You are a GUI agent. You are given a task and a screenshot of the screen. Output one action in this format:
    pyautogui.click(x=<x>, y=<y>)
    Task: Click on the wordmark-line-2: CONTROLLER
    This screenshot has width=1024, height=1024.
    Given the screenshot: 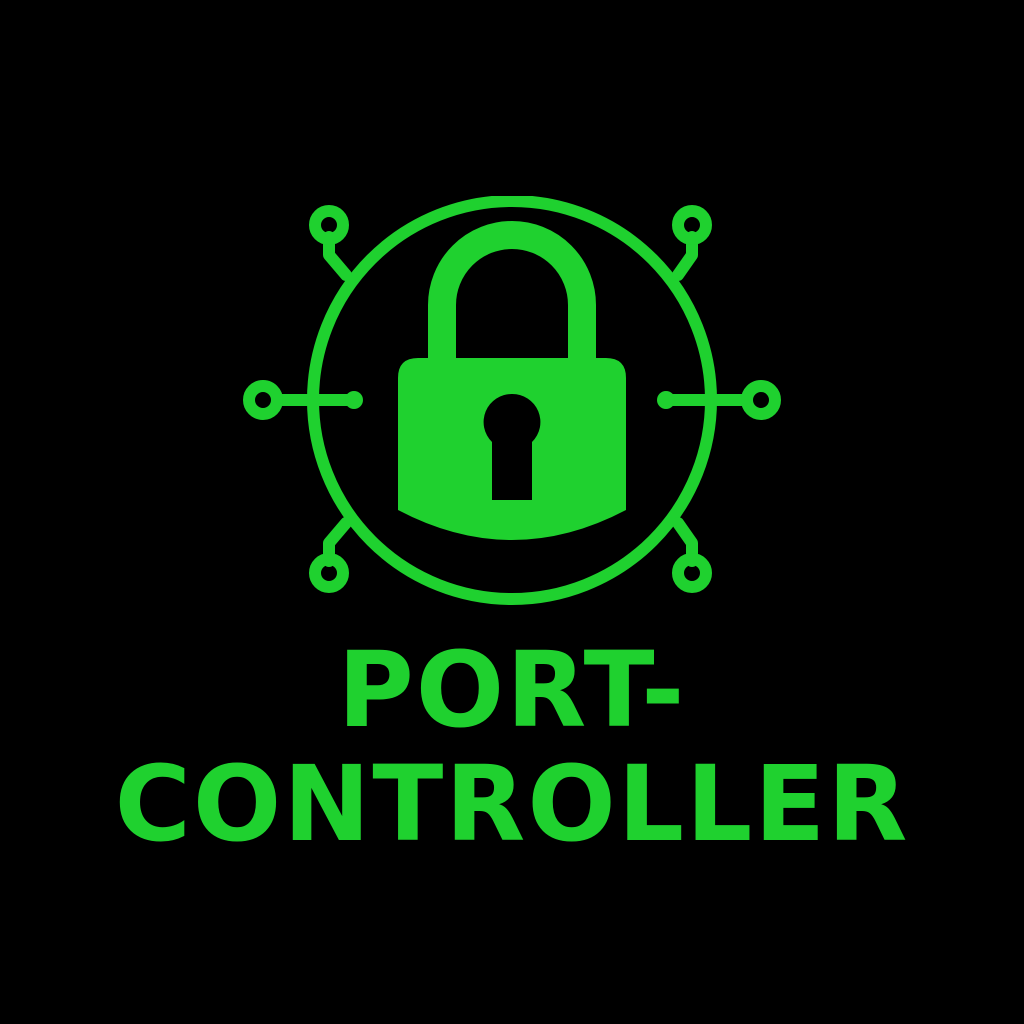 What is the action you would take?
    pyautogui.click(x=512, y=804)
    